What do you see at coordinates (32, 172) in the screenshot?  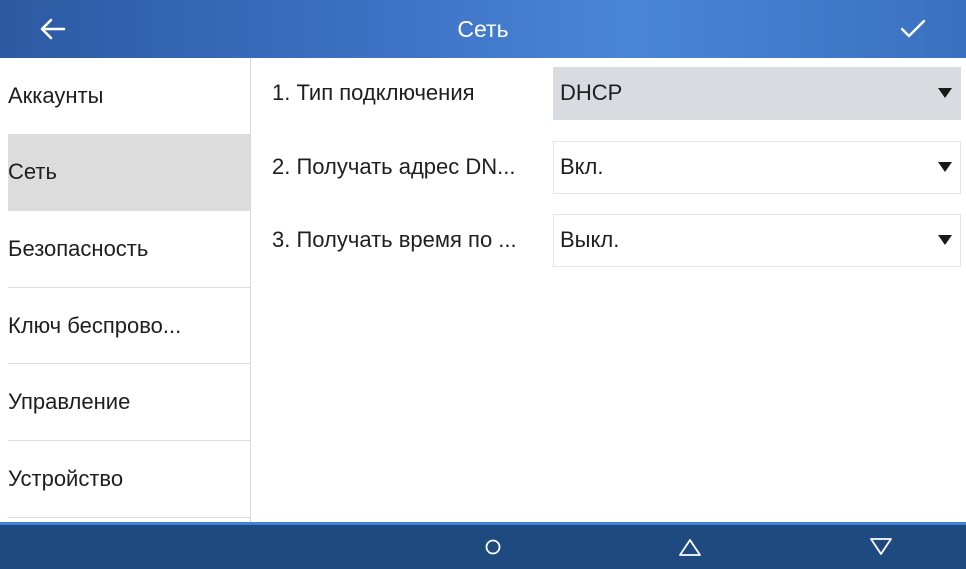 I see `sidebar-item-label: Сеть` at bounding box center [32, 172].